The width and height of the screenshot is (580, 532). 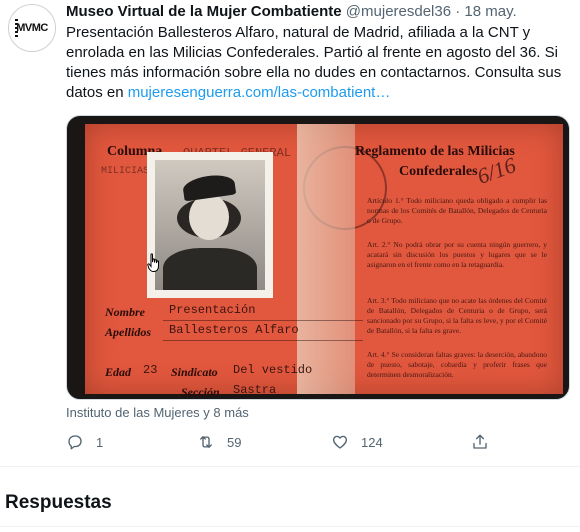 I want to click on tape-strip, so click(x=326, y=259).